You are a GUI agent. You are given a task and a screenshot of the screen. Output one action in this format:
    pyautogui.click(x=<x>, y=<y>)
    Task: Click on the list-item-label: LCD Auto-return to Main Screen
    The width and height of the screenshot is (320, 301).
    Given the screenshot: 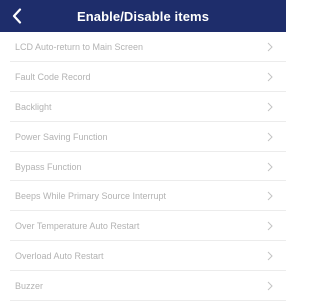 What is the action you would take?
    pyautogui.click(x=79, y=46)
    